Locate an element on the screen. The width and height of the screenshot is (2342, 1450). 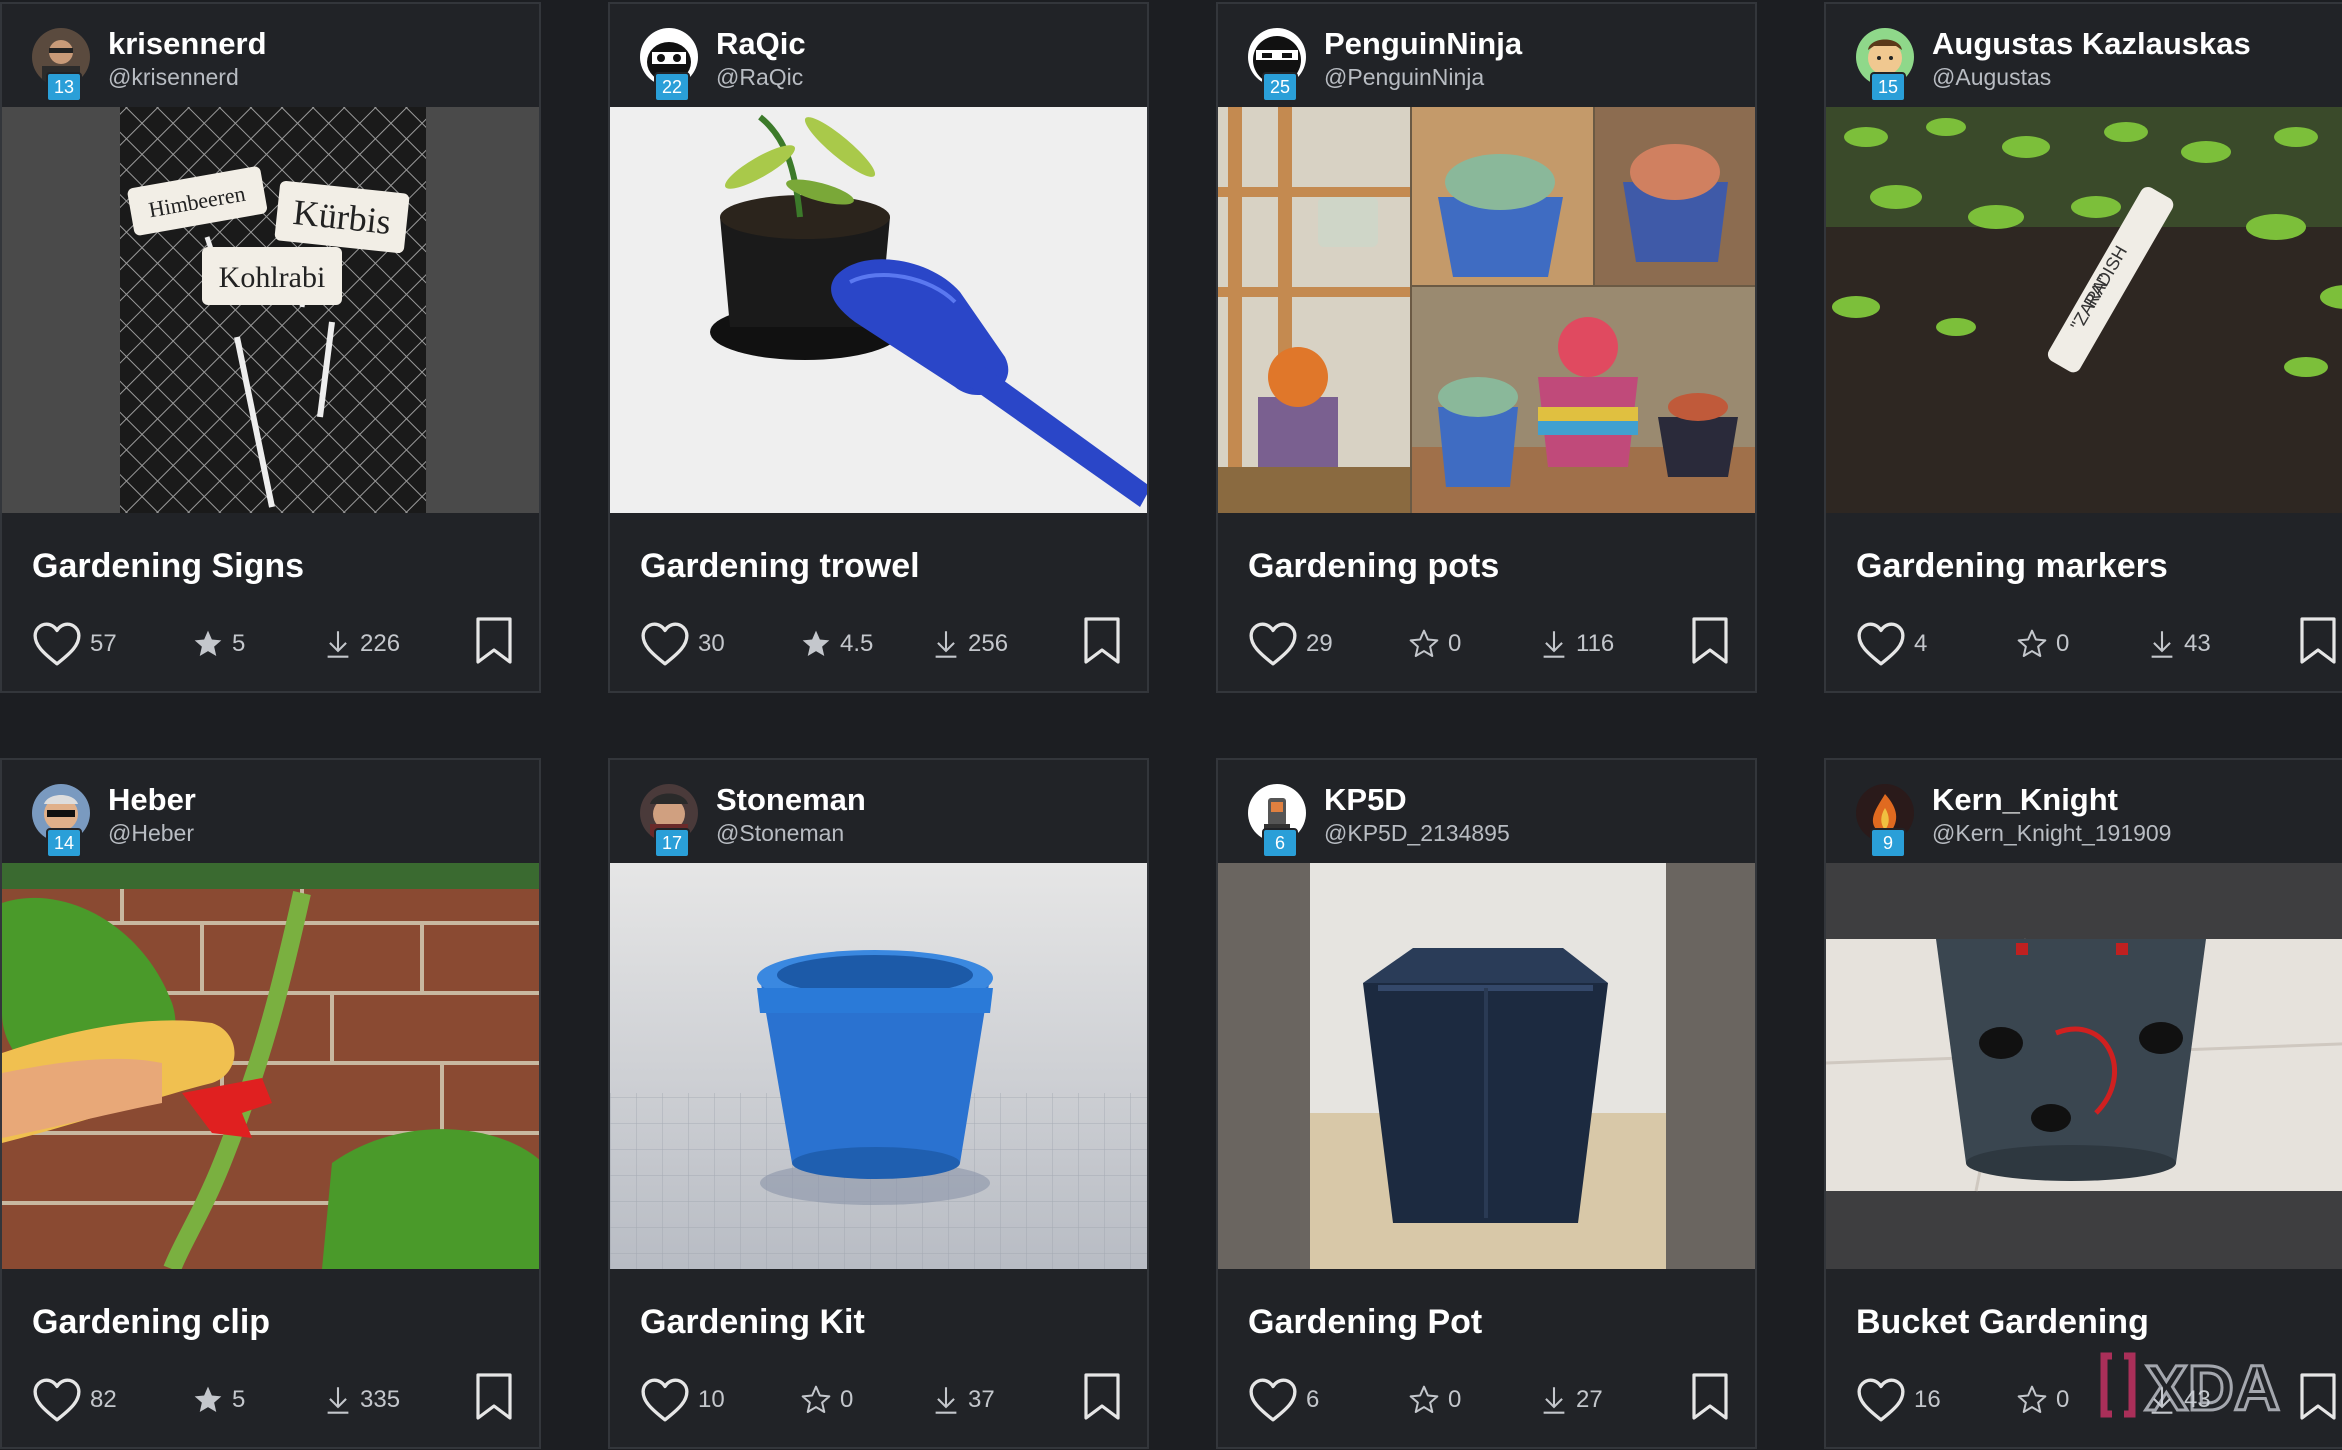
download-value: 226 is located at coordinates (380, 643).